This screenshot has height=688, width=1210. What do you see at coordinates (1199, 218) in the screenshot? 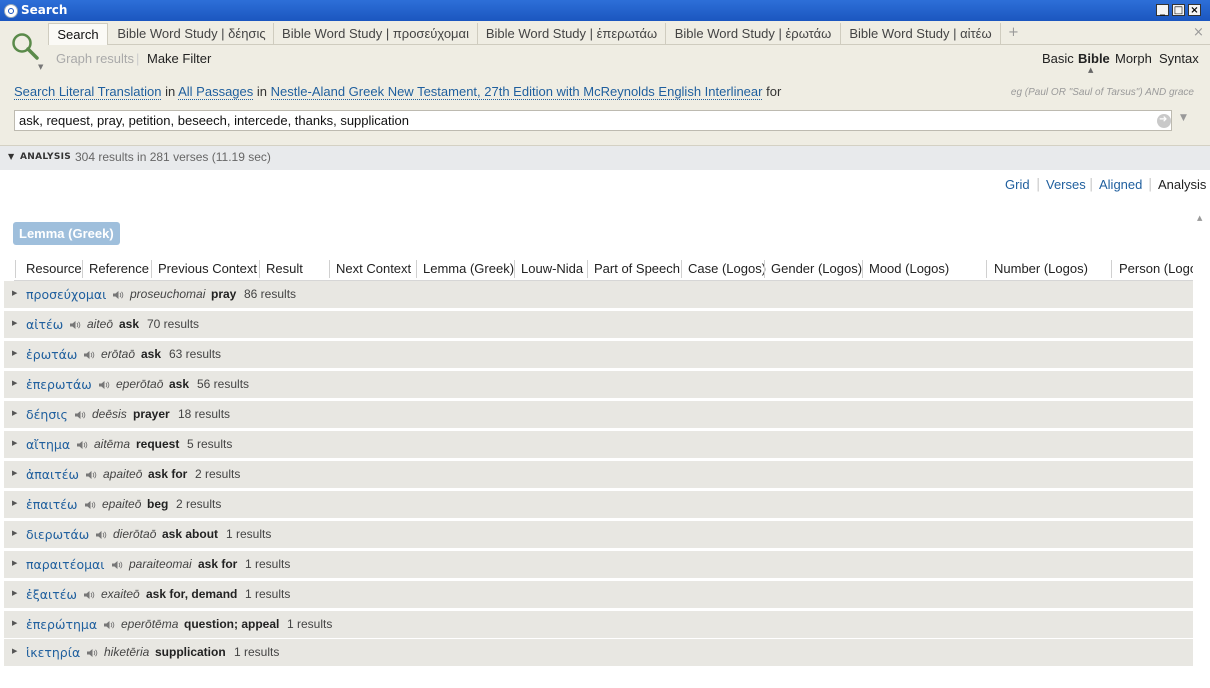
I see `scroll-up-icon: ▲` at bounding box center [1199, 218].